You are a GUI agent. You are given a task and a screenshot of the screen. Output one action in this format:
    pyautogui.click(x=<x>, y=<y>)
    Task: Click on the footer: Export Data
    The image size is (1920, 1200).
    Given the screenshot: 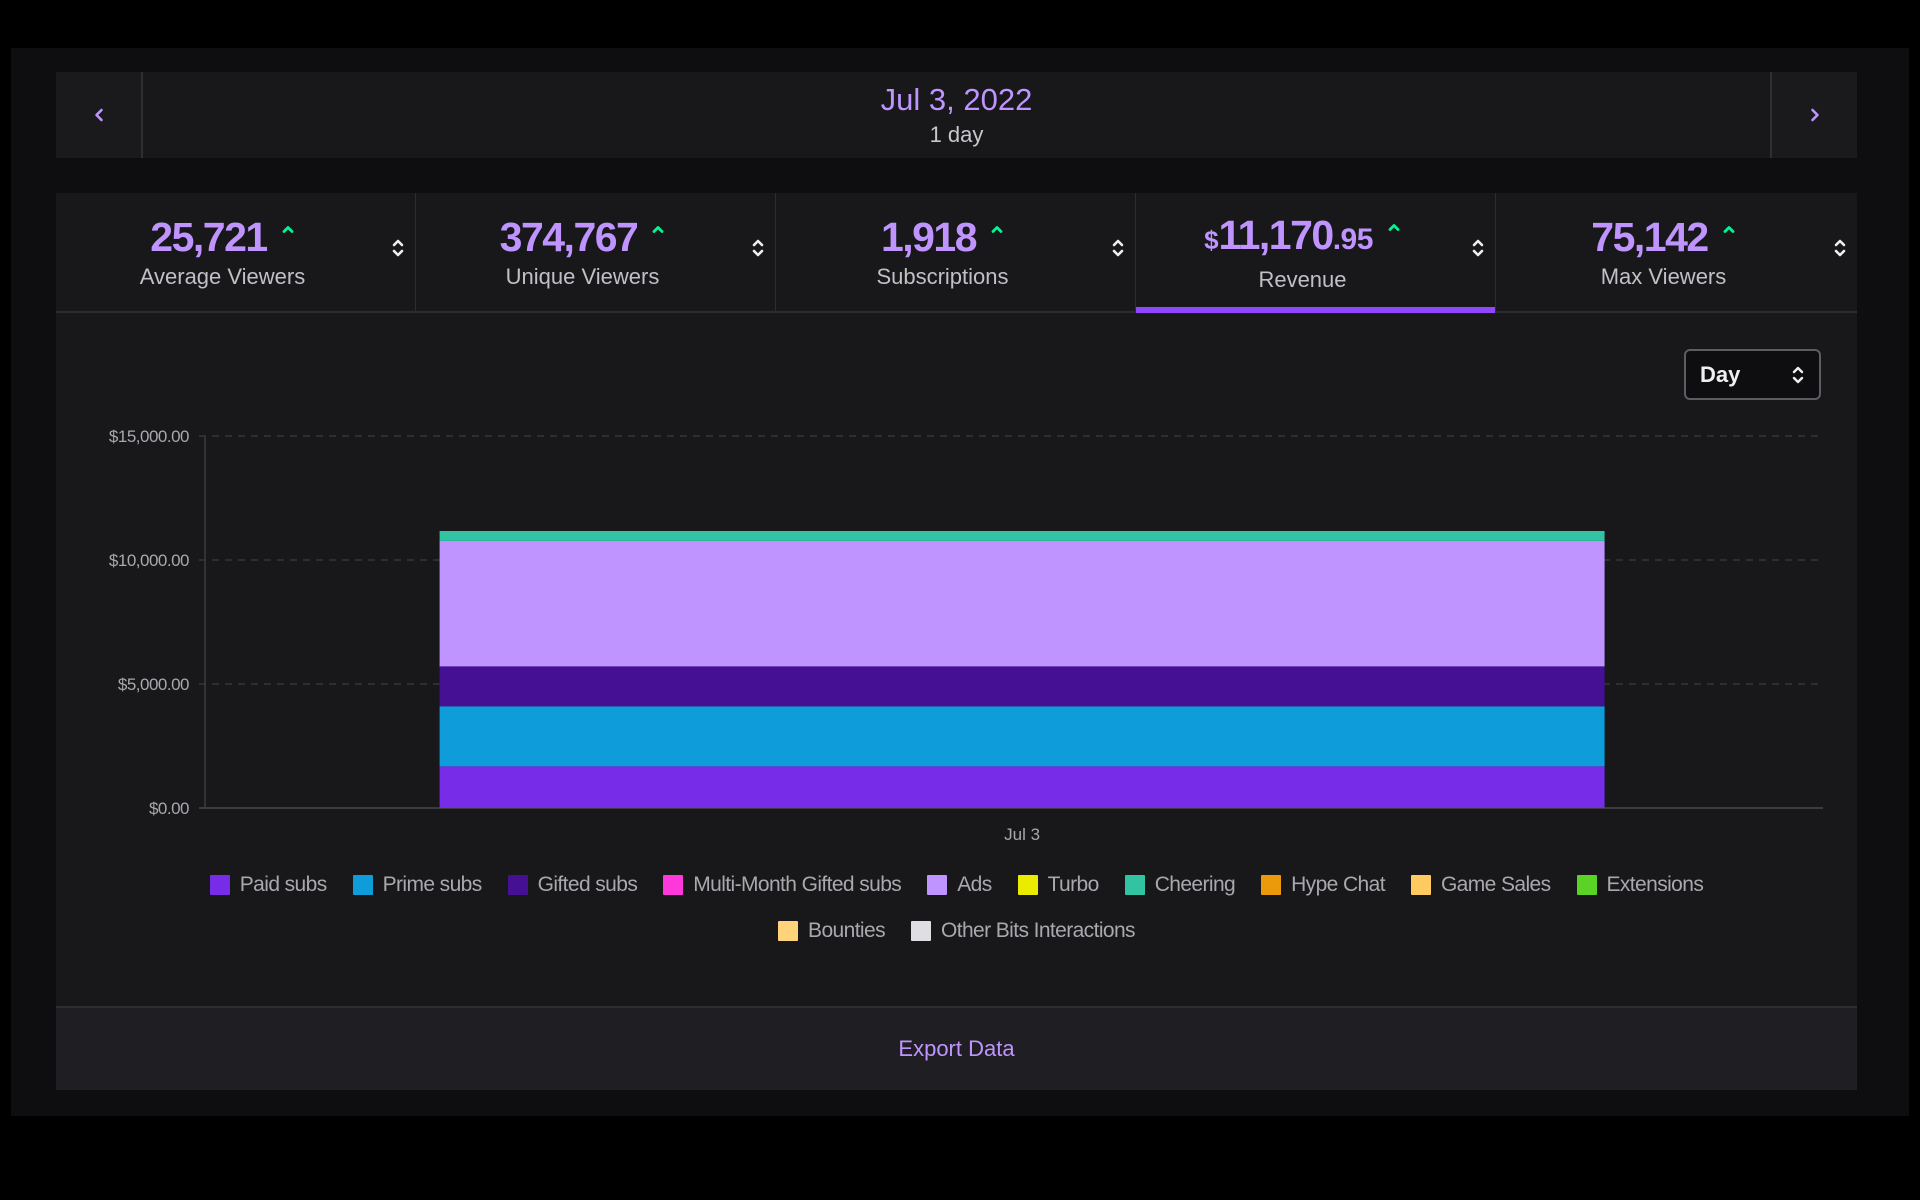 What is the action you would take?
    pyautogui.click(x=956, y=1048)
    